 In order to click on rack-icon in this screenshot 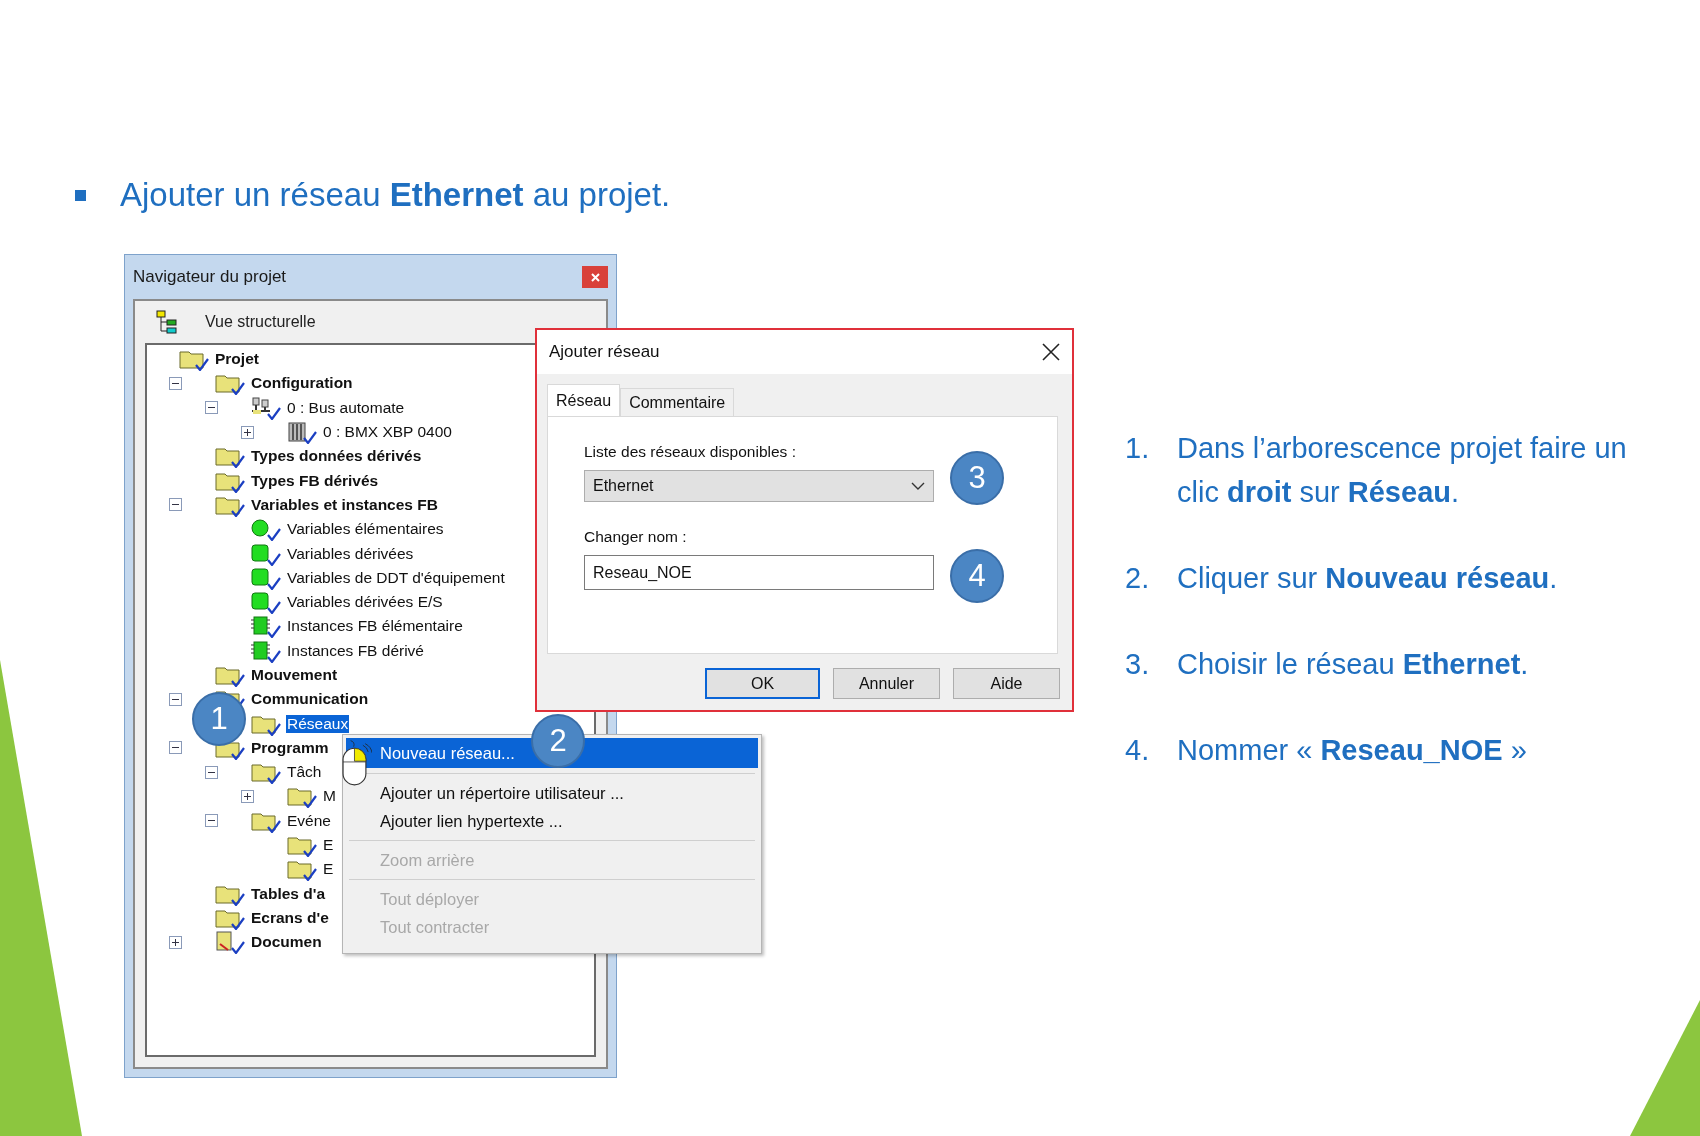, I will do `click(302, 432)`.